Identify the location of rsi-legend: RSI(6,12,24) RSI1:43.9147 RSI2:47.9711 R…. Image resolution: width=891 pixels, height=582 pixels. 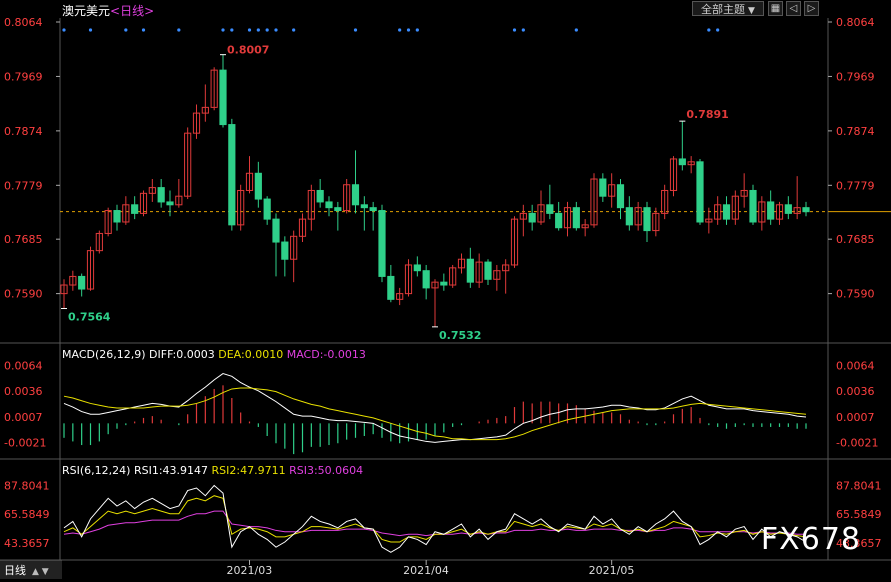
(212, 470).